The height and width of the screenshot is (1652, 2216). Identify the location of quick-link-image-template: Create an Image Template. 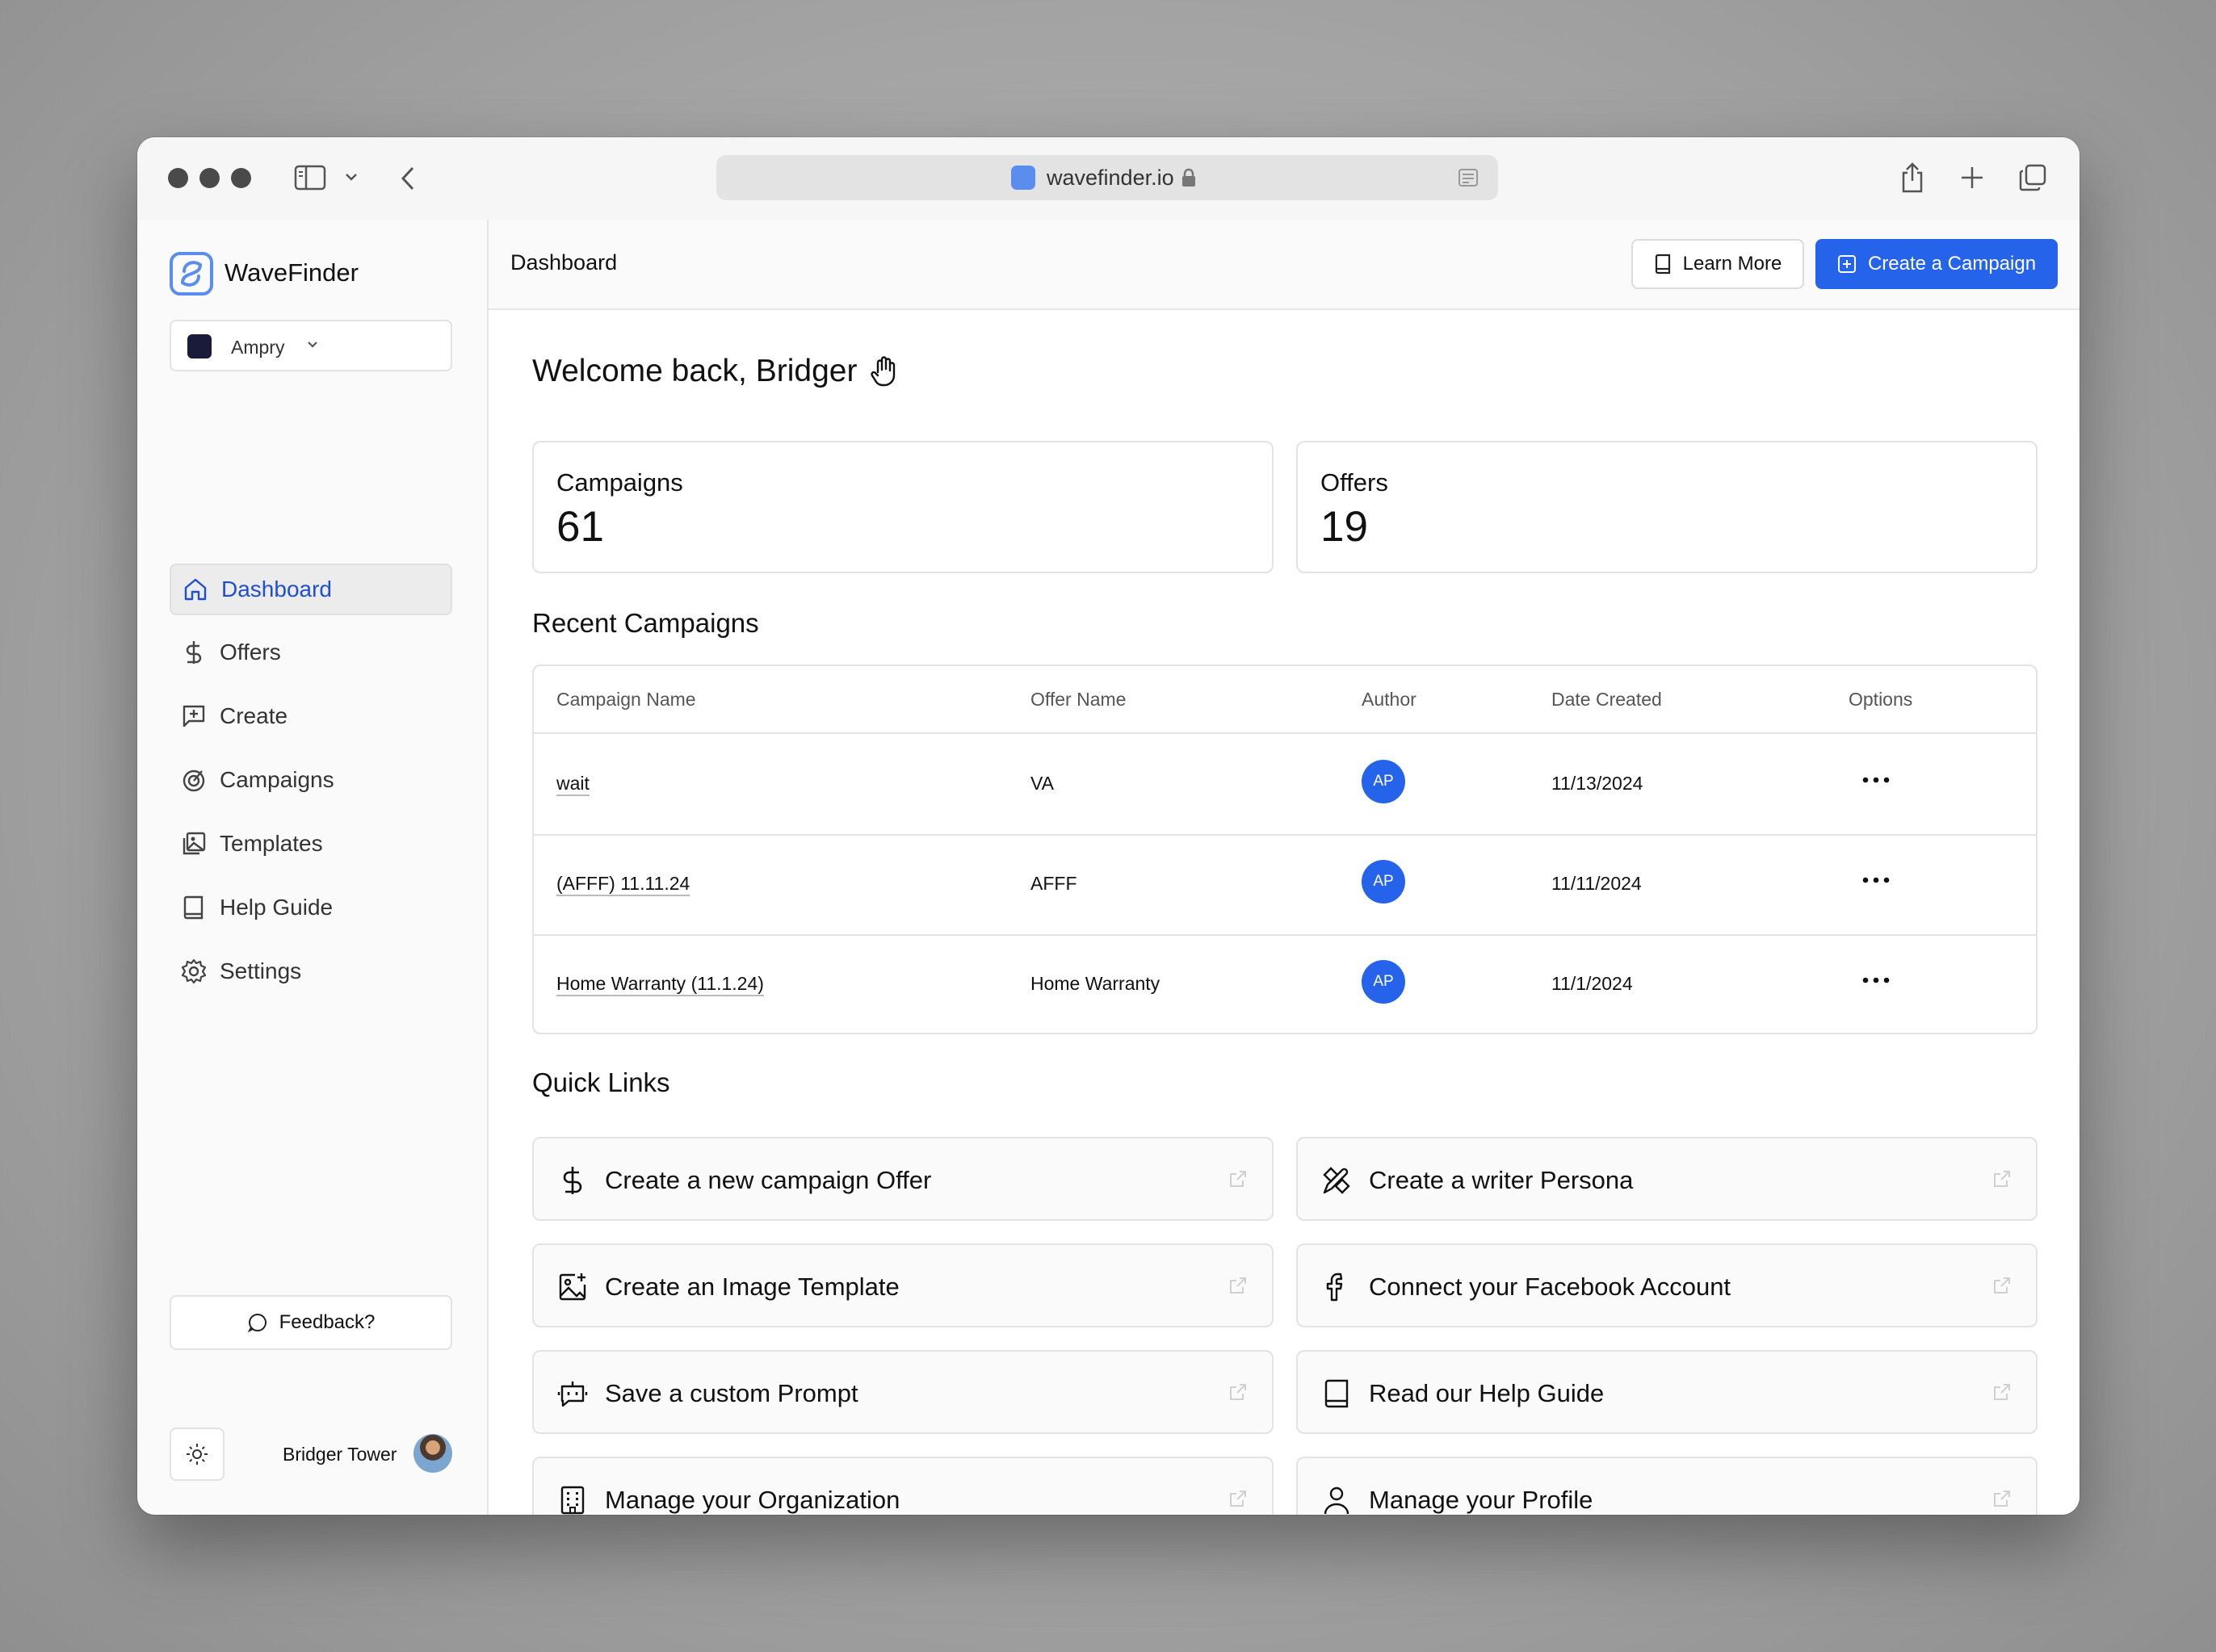
(903, 1285).